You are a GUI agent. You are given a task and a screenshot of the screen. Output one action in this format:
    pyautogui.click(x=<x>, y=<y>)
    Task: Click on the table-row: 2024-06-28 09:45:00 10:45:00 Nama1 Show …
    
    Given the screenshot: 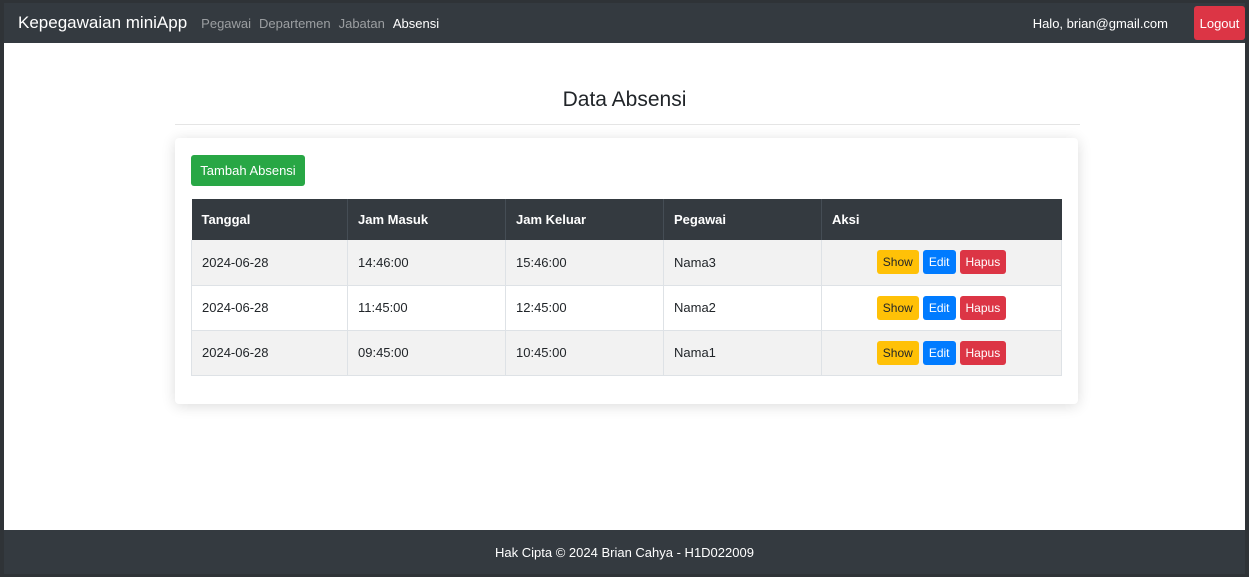 What is the action you would take?
    pyautogui.click(x=626, y=353)
    